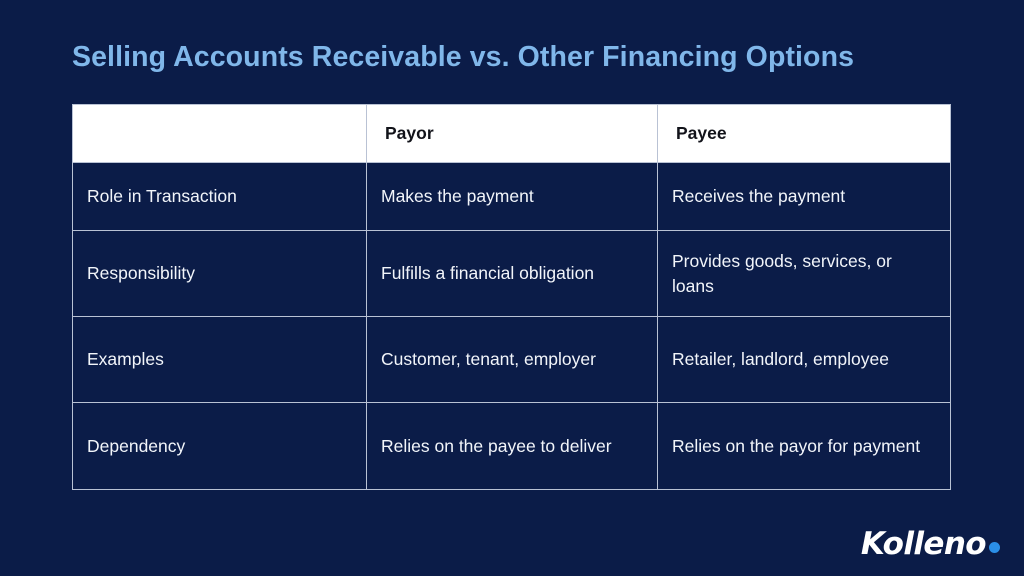 The height and width of the screenshot is (576, 1024). What do you see at coordinates (930, 544) in the screenshot?
I see `brand-logo: Kolleno` at bounding box center [930, 544].